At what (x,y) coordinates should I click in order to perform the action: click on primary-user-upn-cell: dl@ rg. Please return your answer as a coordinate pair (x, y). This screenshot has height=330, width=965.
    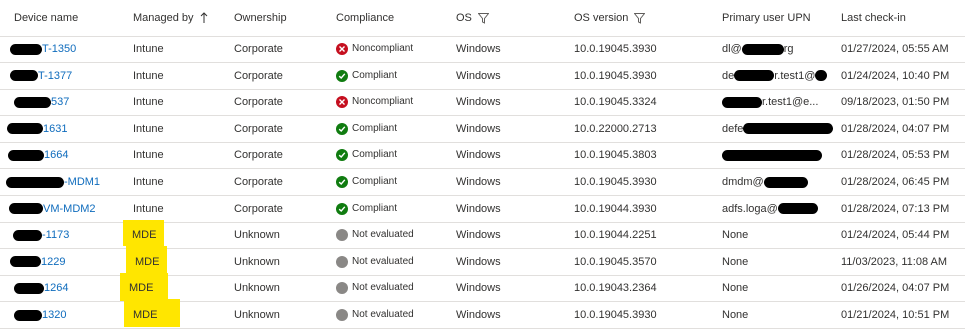
    Looking at the image, I should click on (758, 49).